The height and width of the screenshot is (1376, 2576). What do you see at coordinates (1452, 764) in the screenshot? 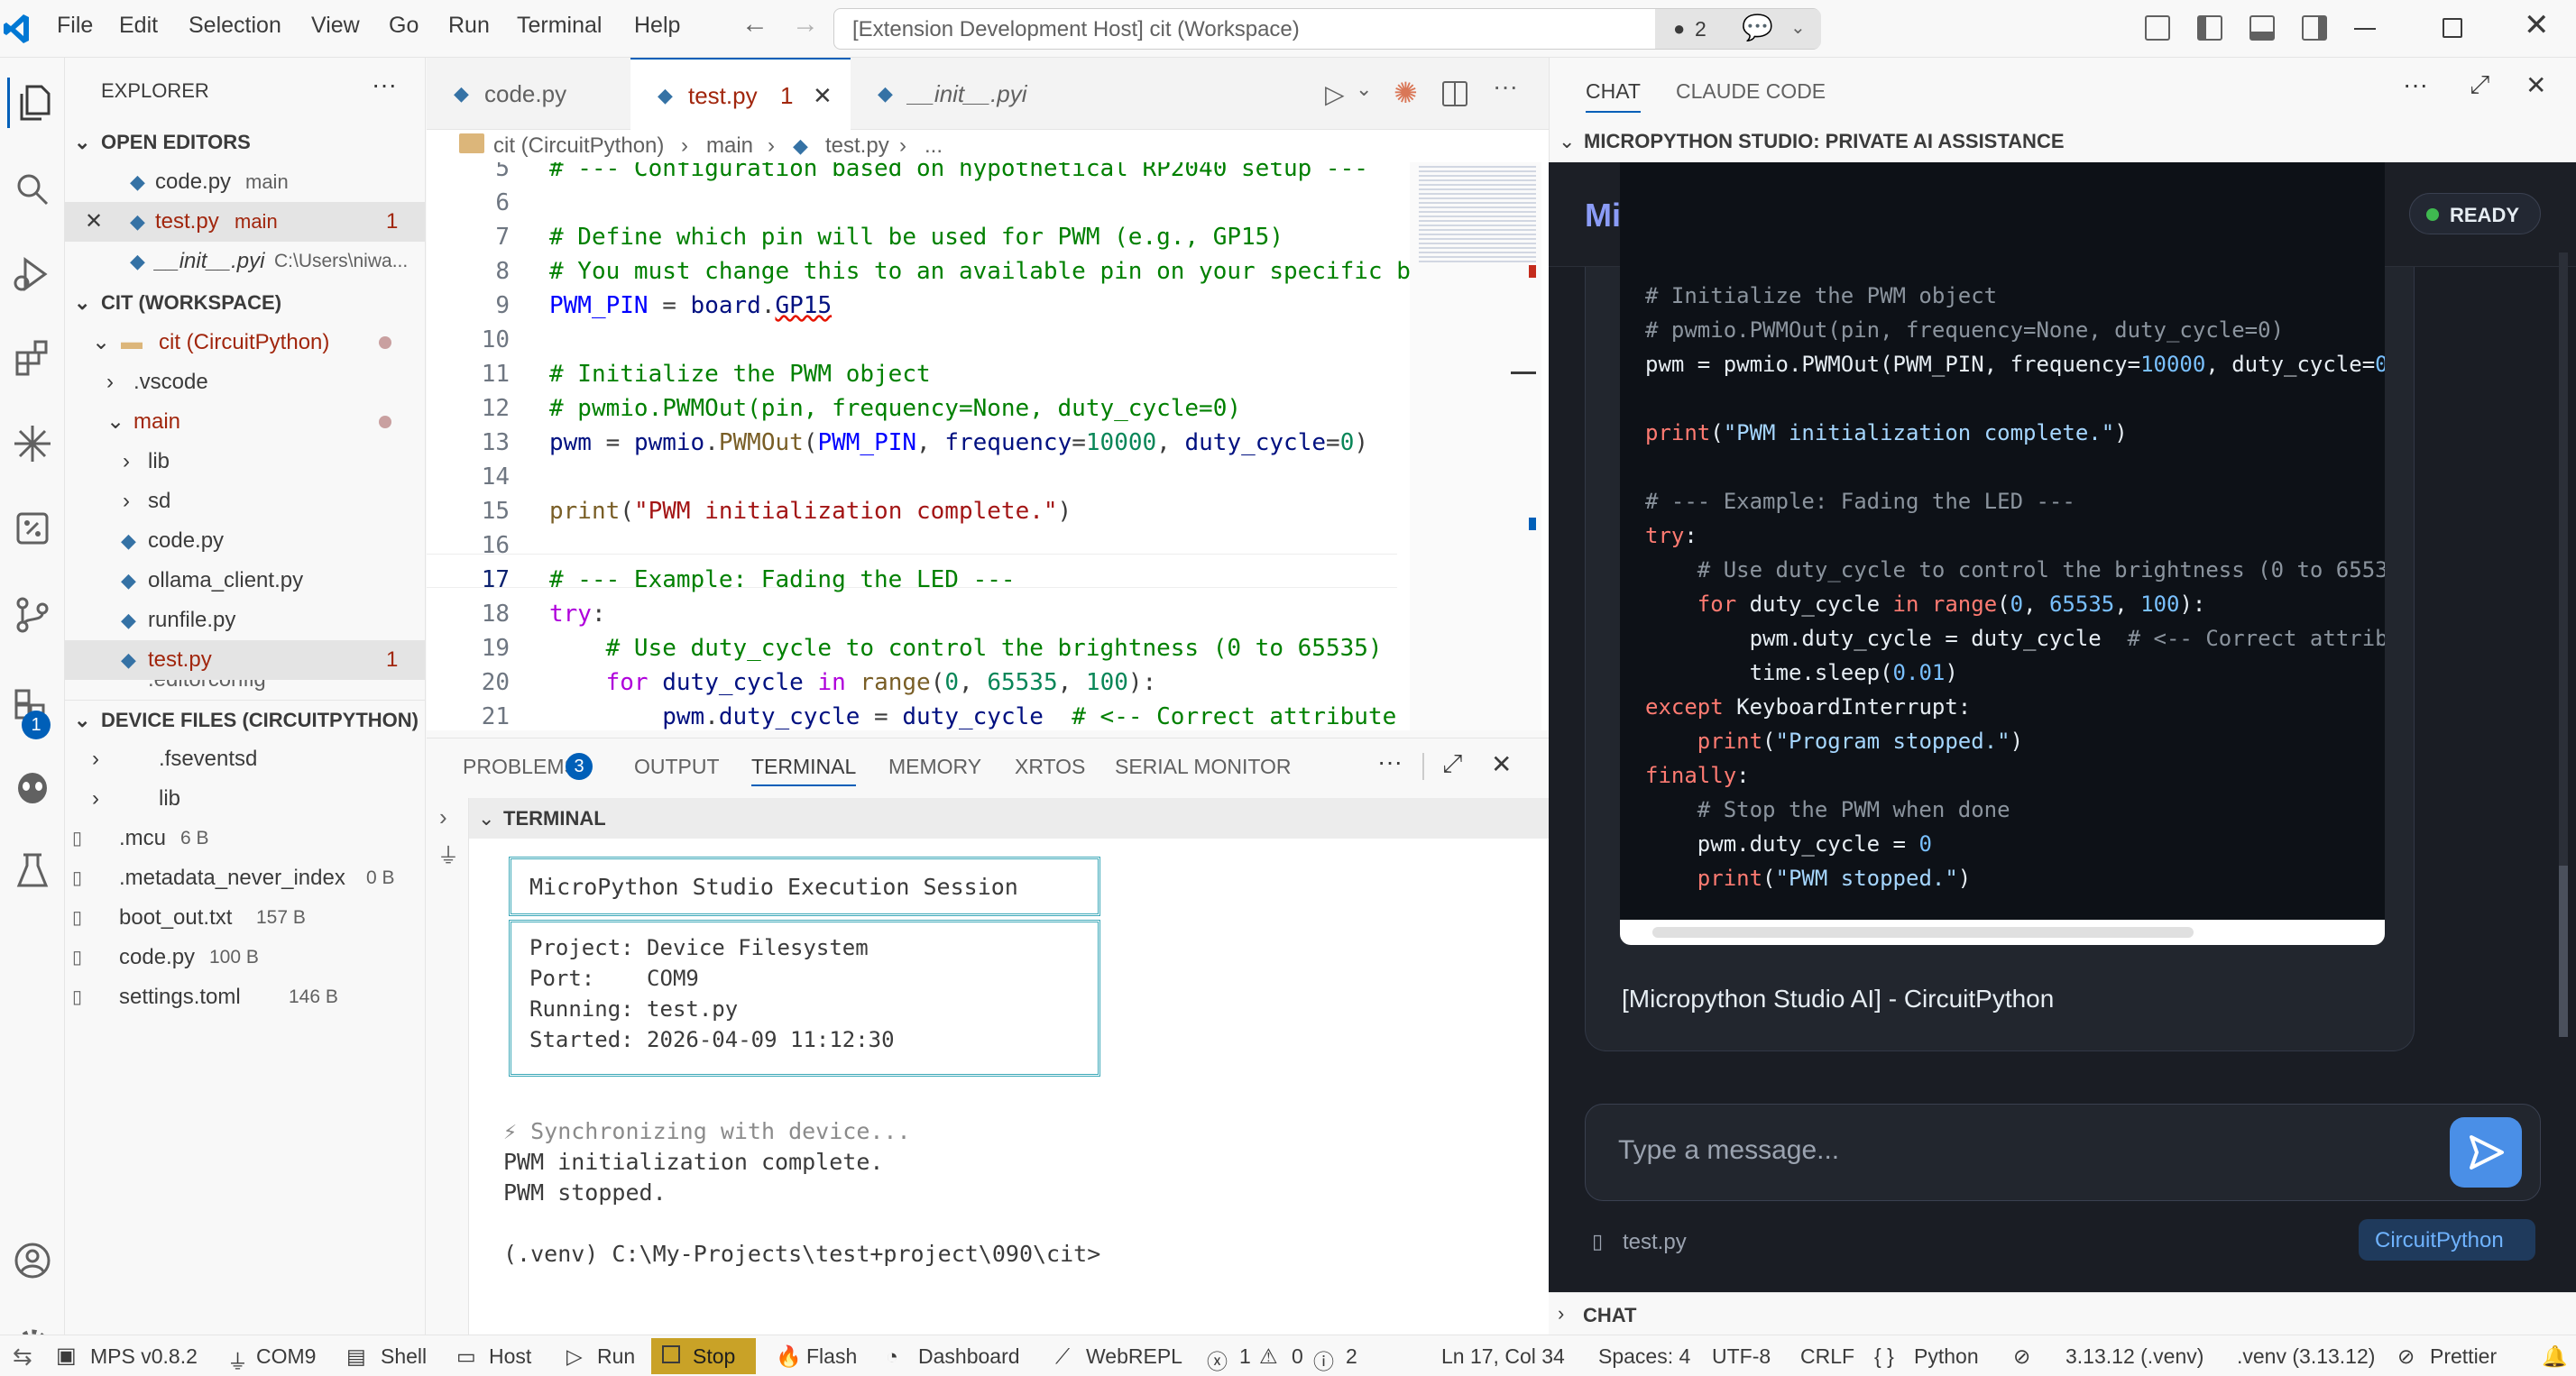
I see `maximize-panel-icon: ⤢` at bounding box center [1452, 764].